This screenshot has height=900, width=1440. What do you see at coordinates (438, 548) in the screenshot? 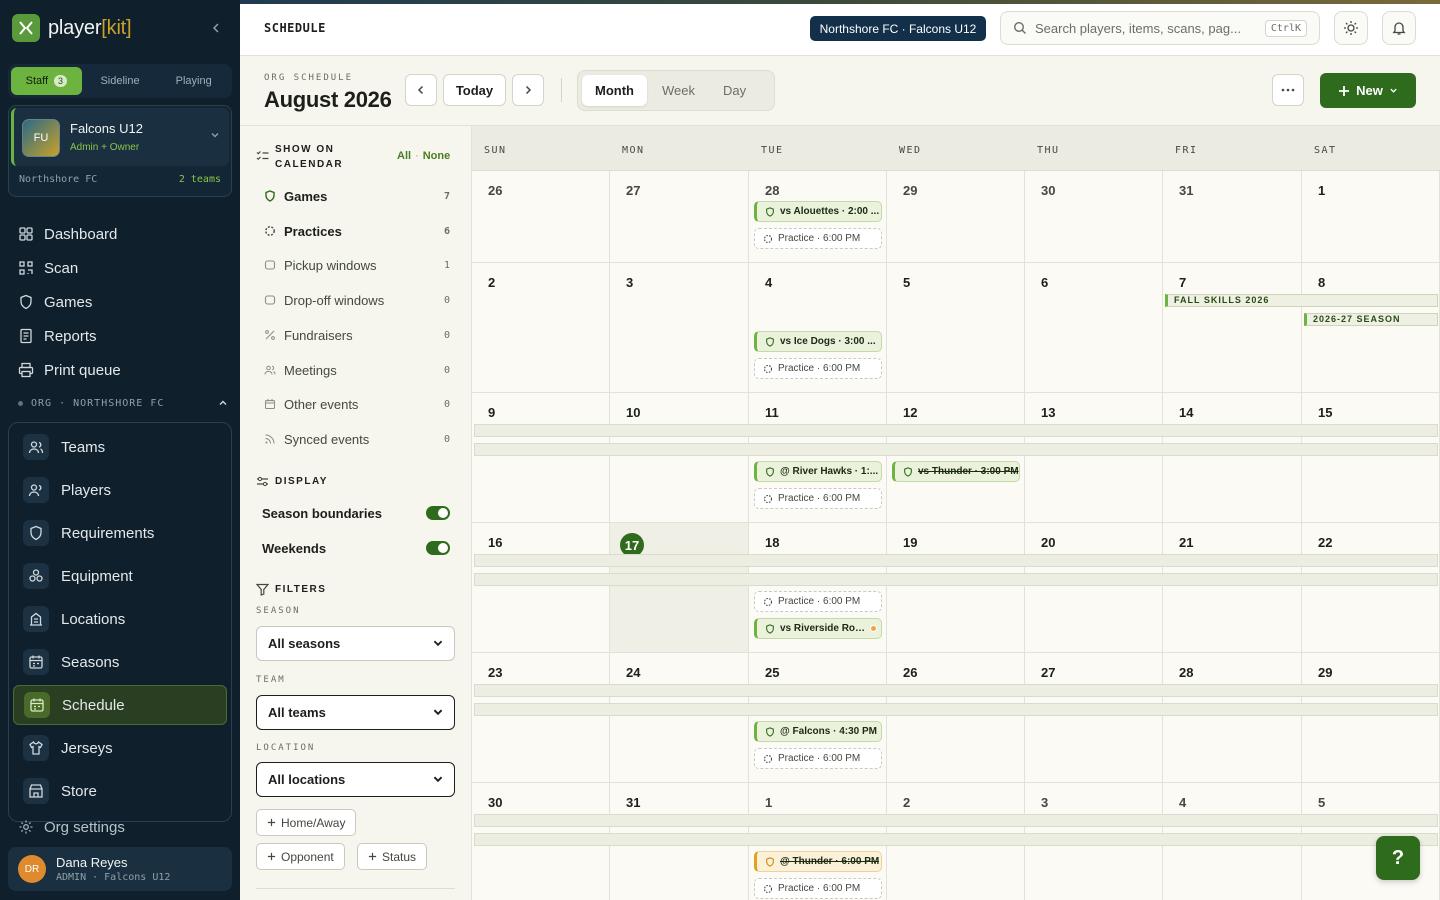
I see `weekends-switch` at bounding box center [438, 548].